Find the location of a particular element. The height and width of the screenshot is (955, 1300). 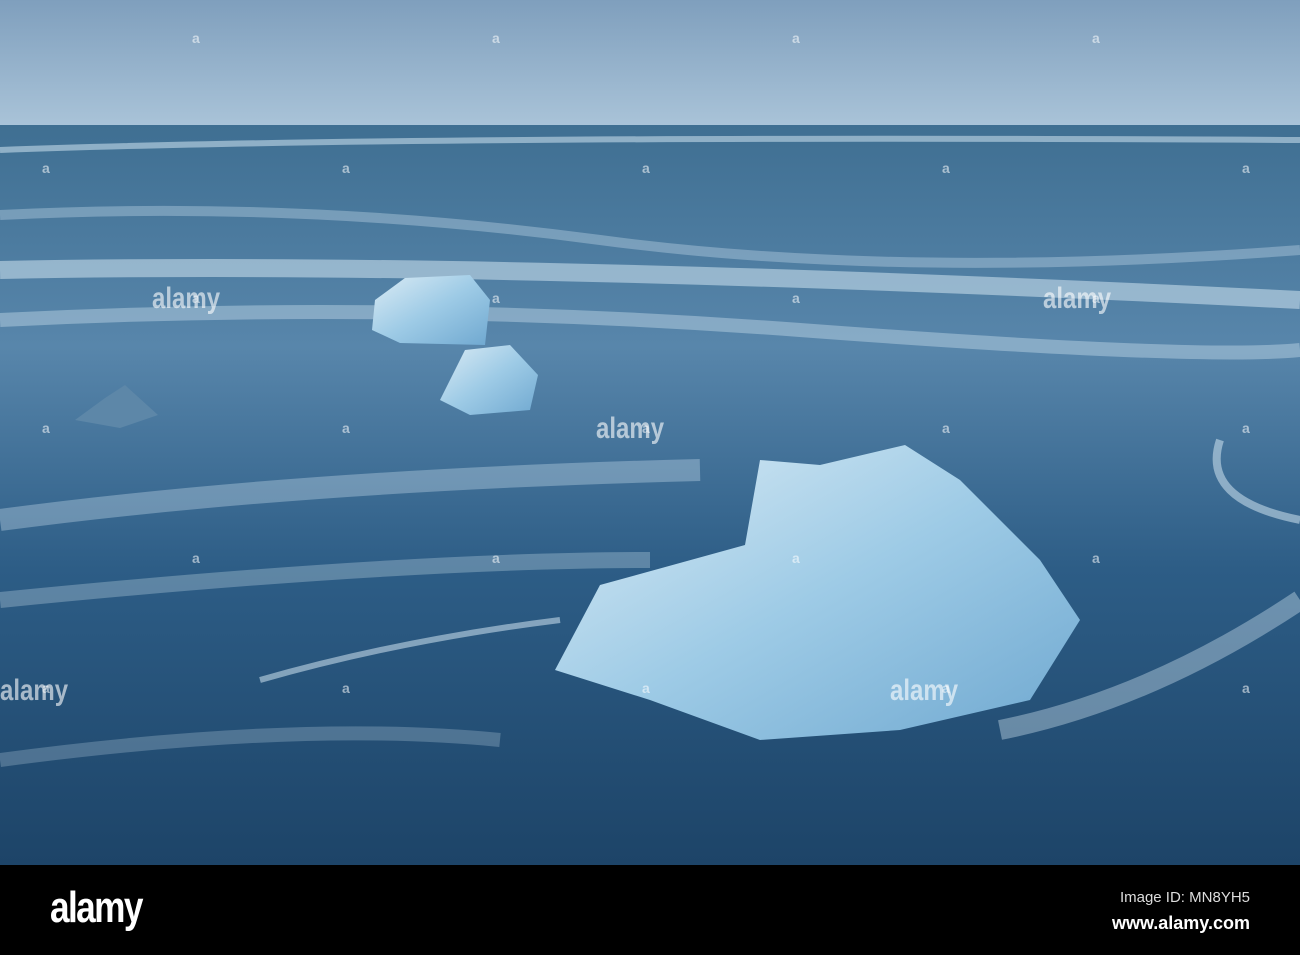

image-id: Image ID: MN8YH5 is located at coordinates (1184, 897).